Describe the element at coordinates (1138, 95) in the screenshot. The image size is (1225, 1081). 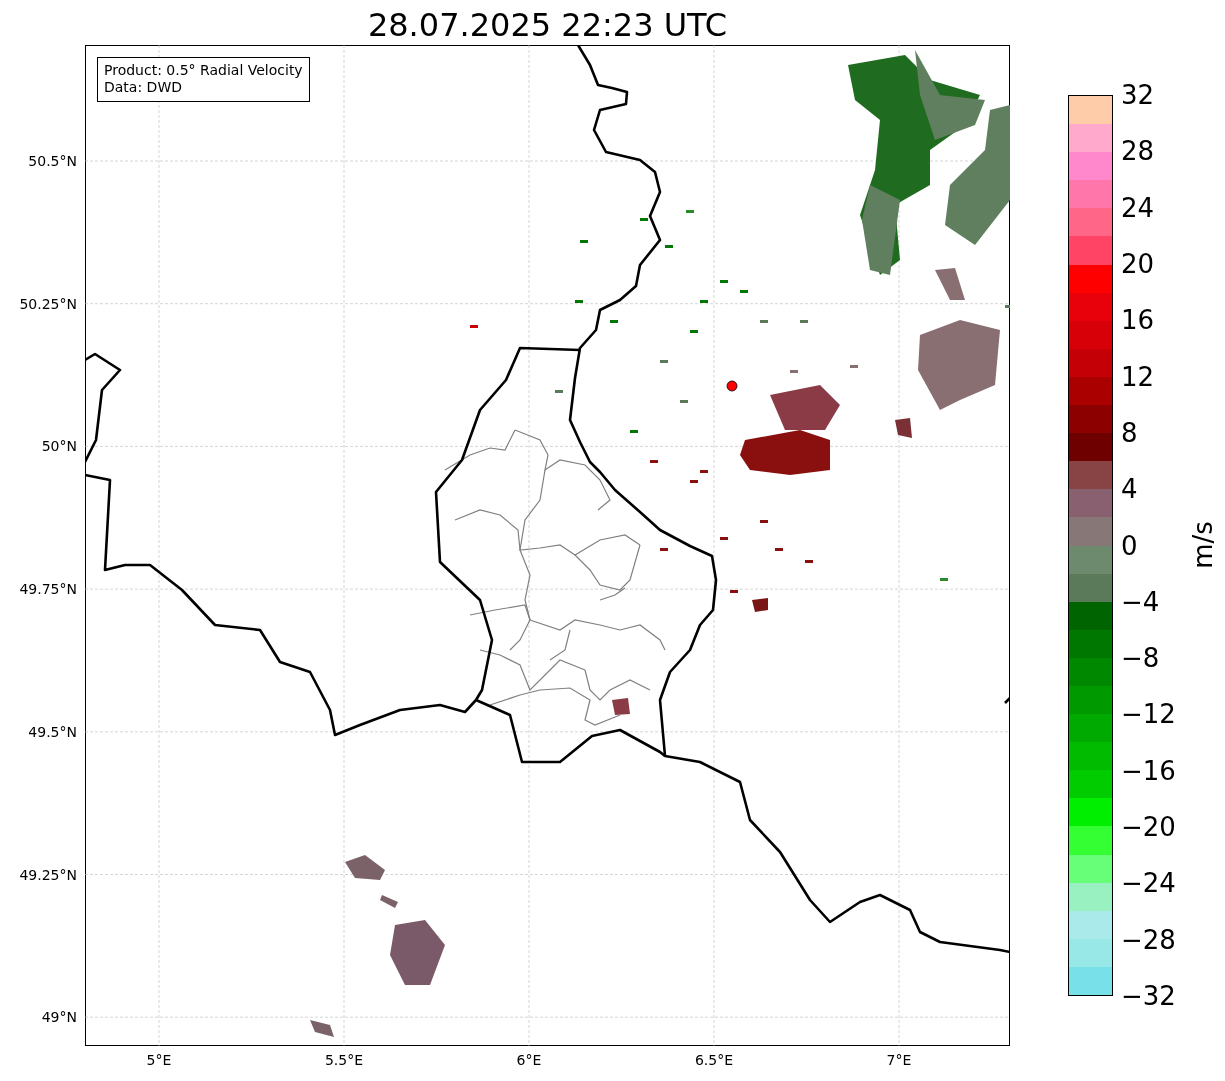
I see `tick-label: 32` at that location.